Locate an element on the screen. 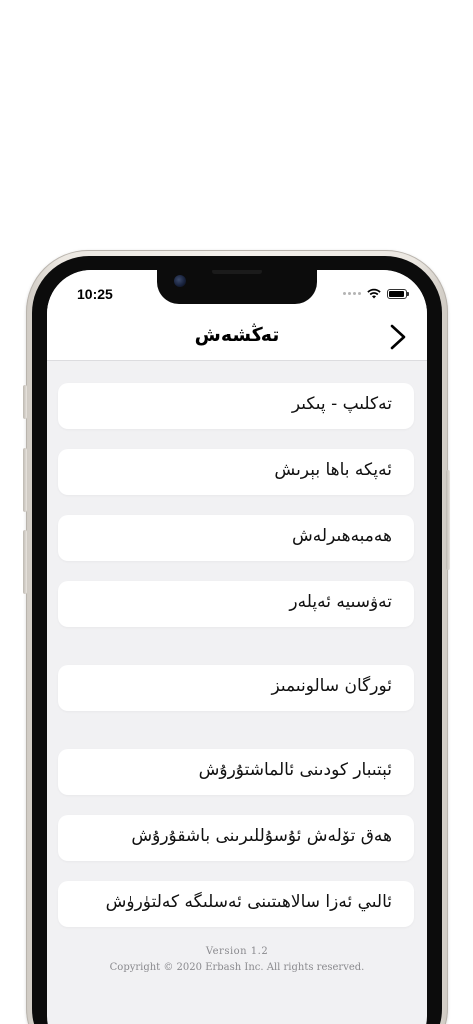  menu-item-label: ئېتىبار كودىنى ئالماشتۇرۇش is located at coordinates (295, 770).